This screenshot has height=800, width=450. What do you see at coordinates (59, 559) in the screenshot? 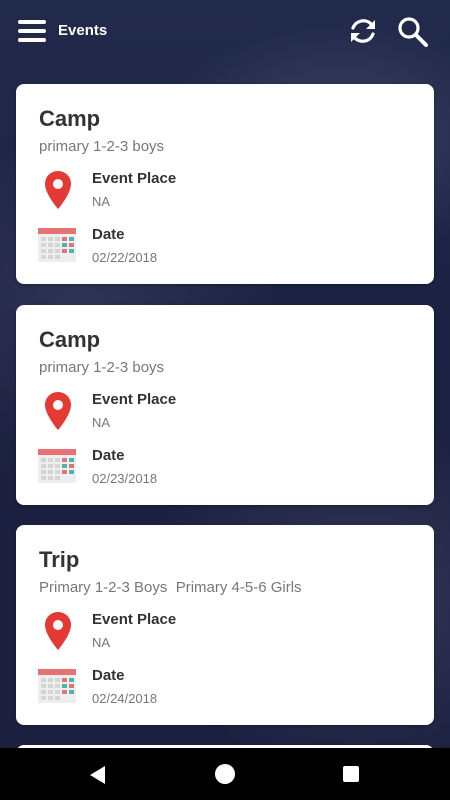
I see `event-title: Trip` at bounding box center [59, 559].